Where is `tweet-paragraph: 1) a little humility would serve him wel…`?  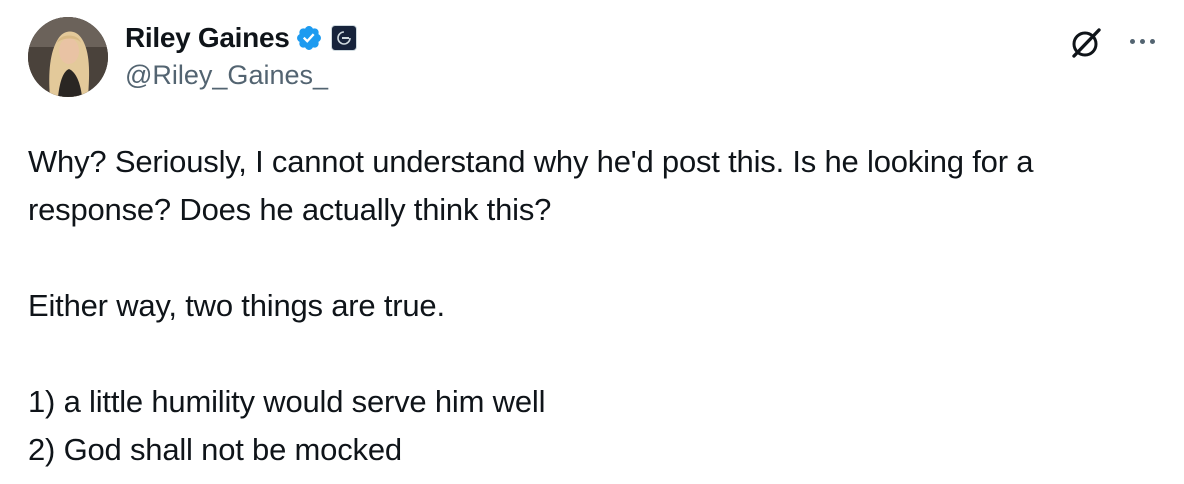 tweet-paragraph: 1) a little humility would serve him wel… is located at coordinates (287, 425).